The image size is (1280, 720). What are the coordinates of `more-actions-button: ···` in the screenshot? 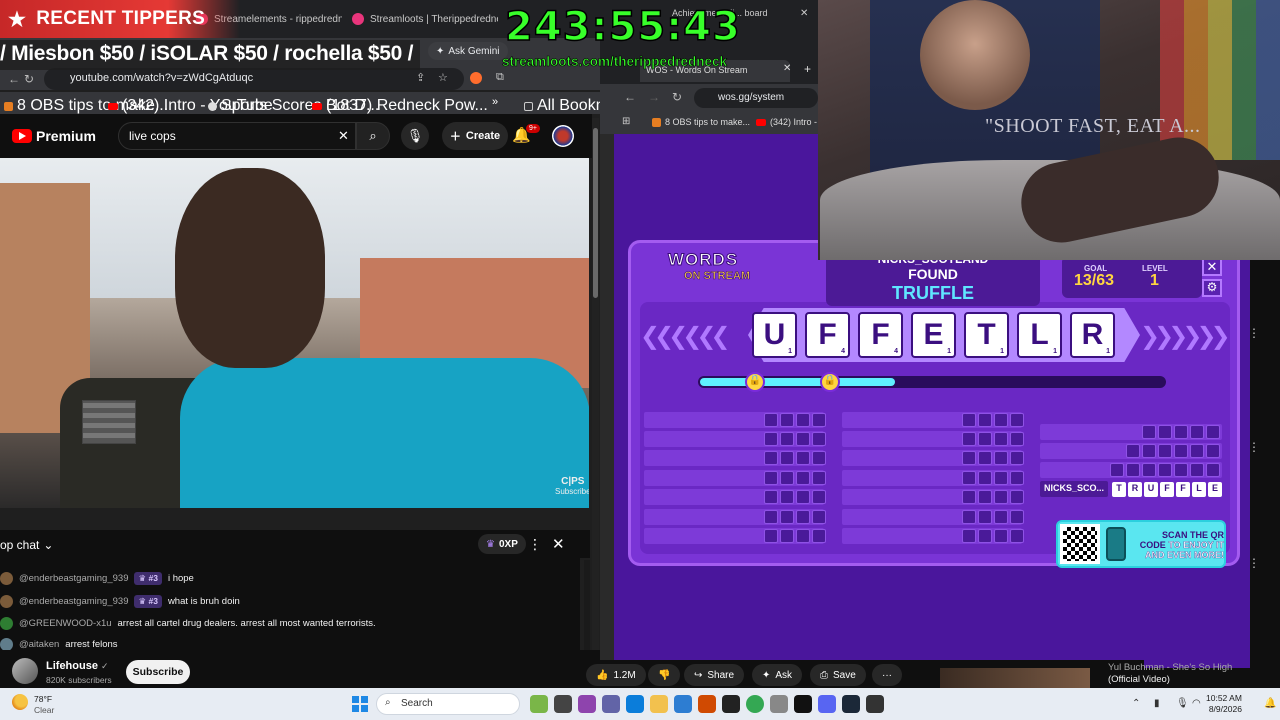 It's located at (887, 675).